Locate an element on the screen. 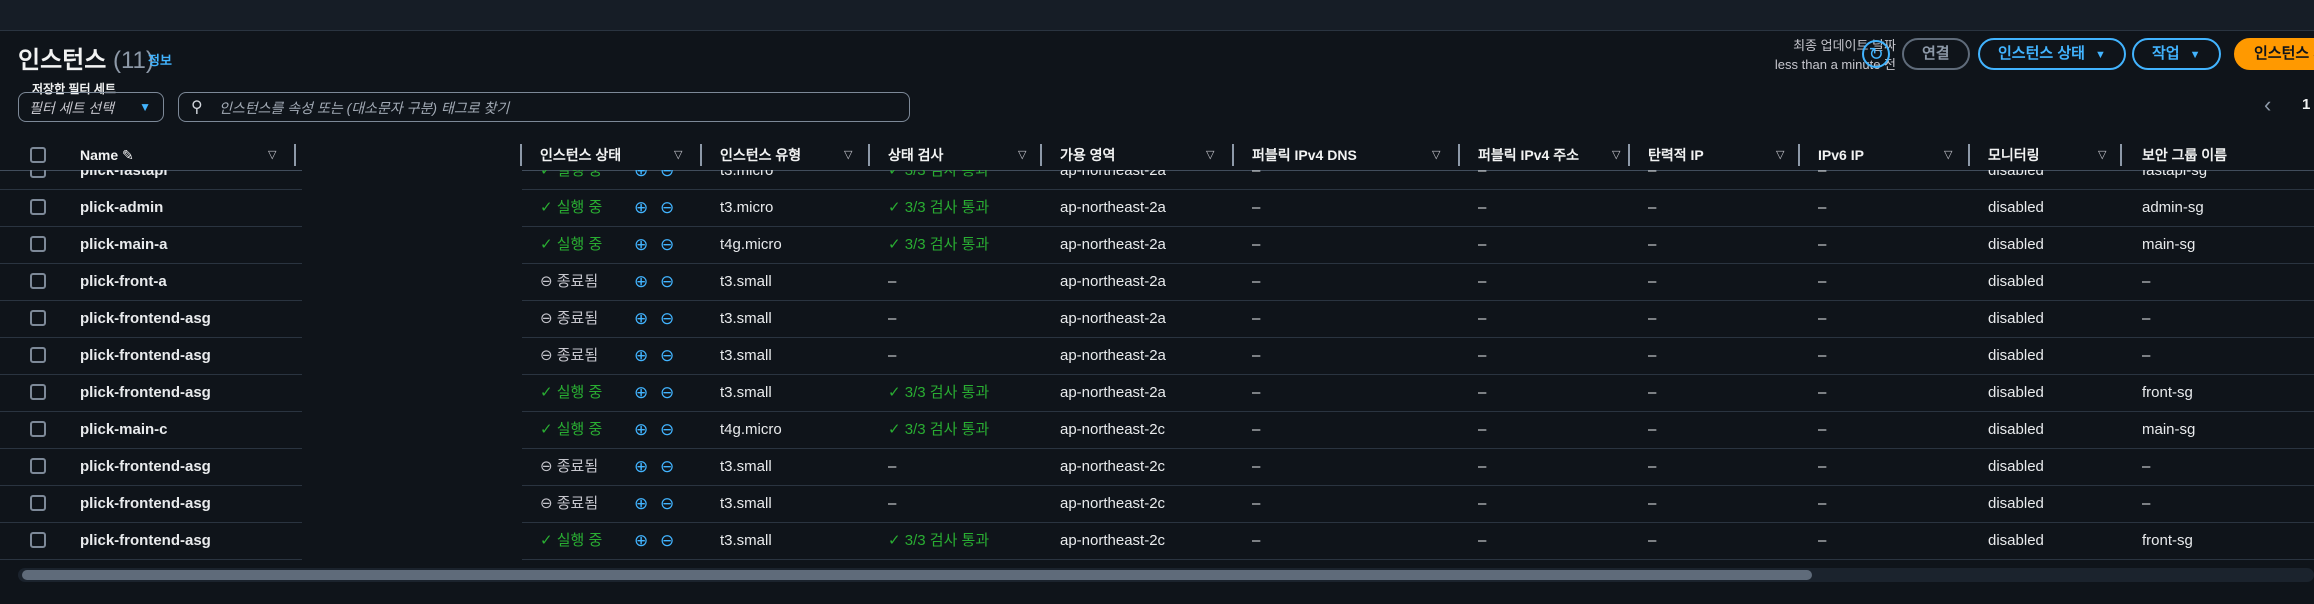 Image resolution: width=2314 pixels, height=604 pixels. refresh-icon: ↻ is located at coordinates (1876, 54).